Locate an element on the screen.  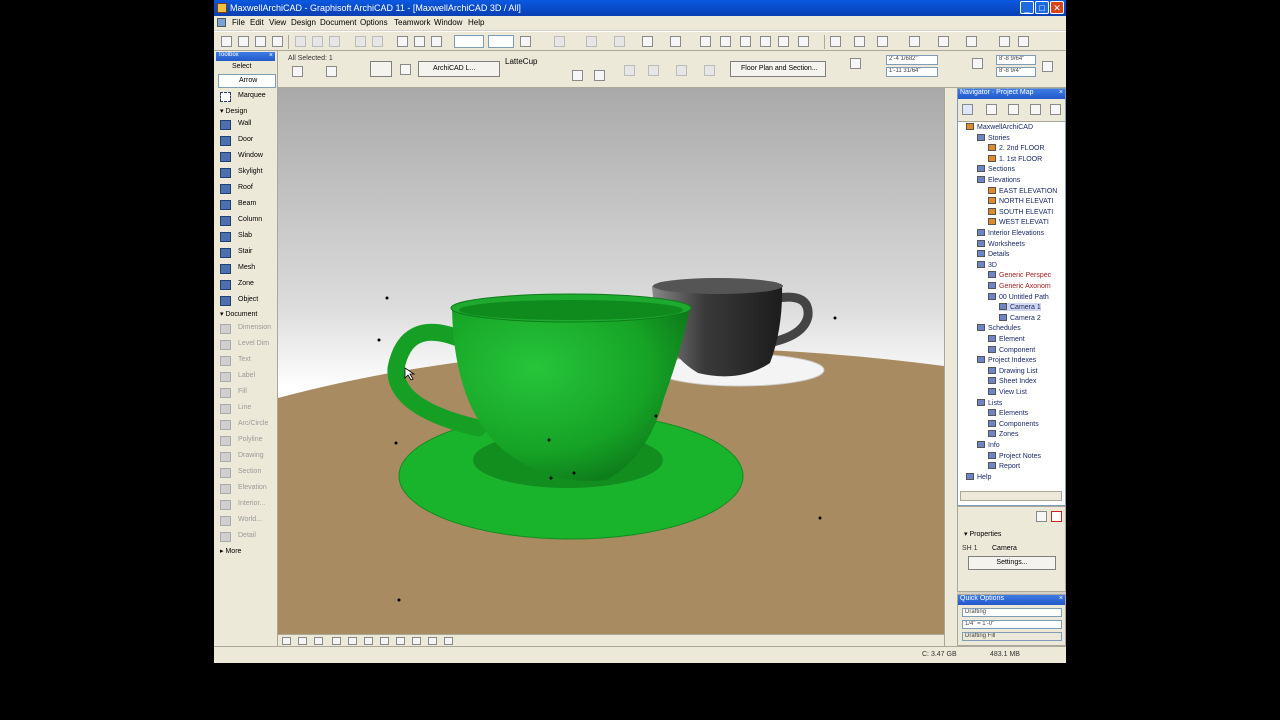
zoom-previous-icon is located at coordinates (318, 641).